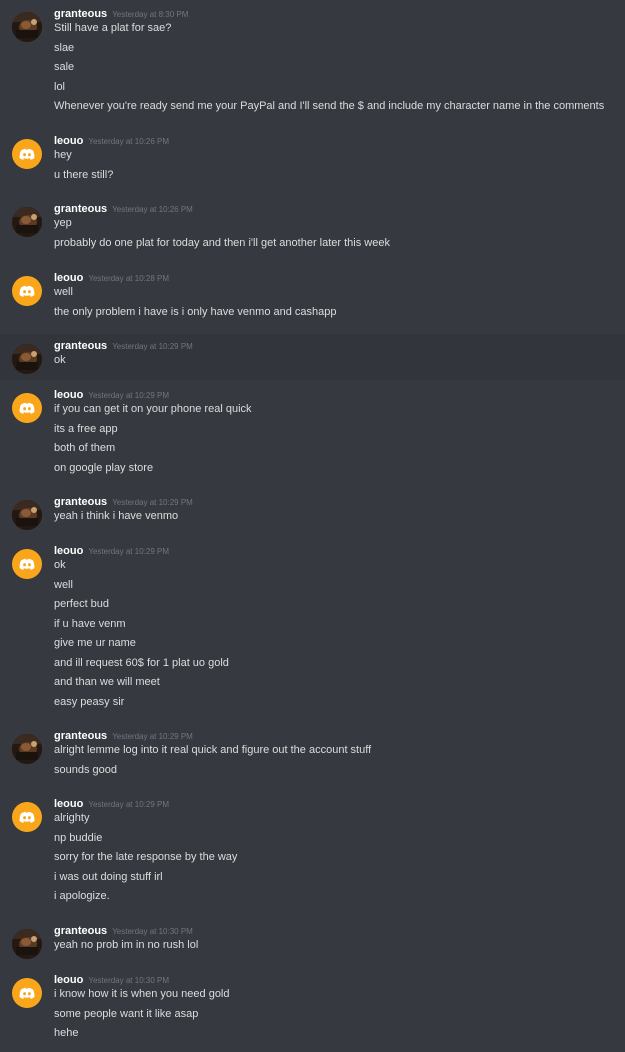  Describe the element at coordinates (63, 223) in the screenshot. I see `message-text: yep` at that location.